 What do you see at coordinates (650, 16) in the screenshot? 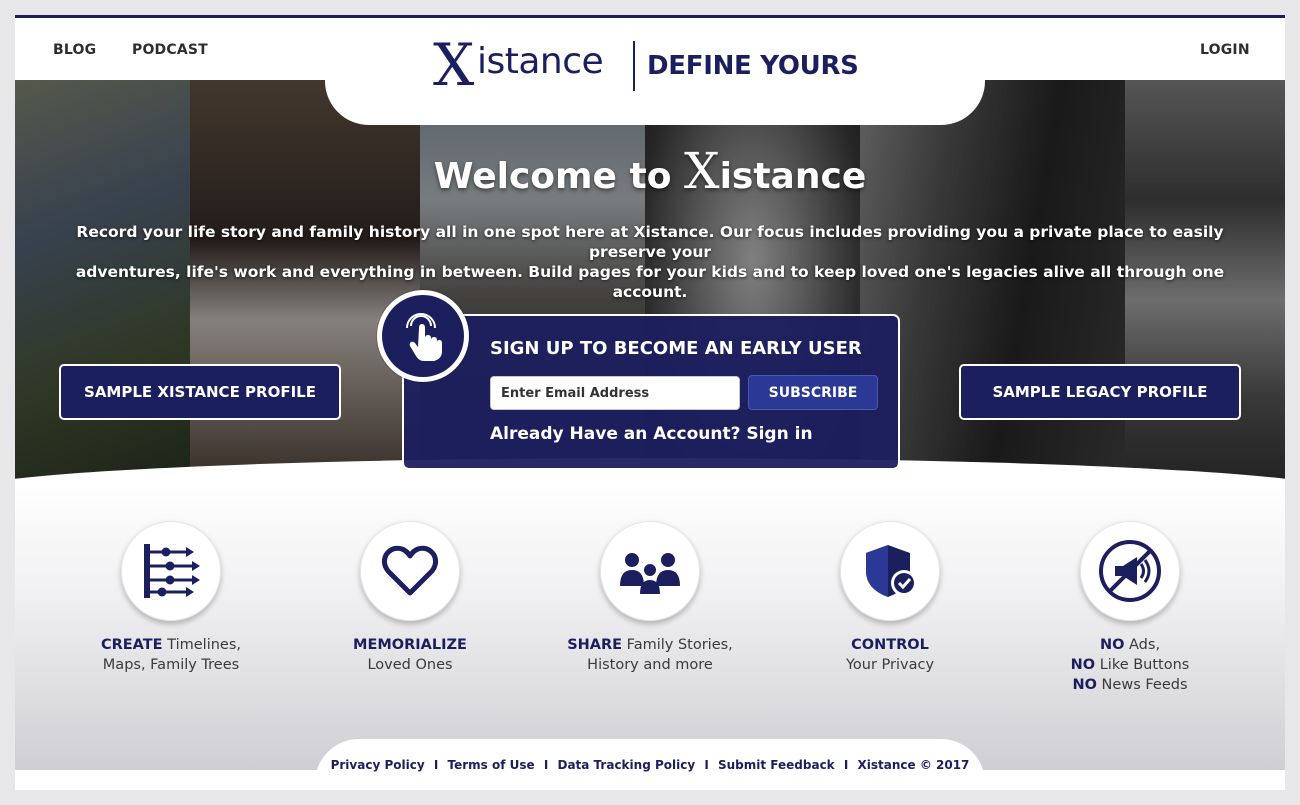
I see `top-rule` at bounding box center [650, 16].